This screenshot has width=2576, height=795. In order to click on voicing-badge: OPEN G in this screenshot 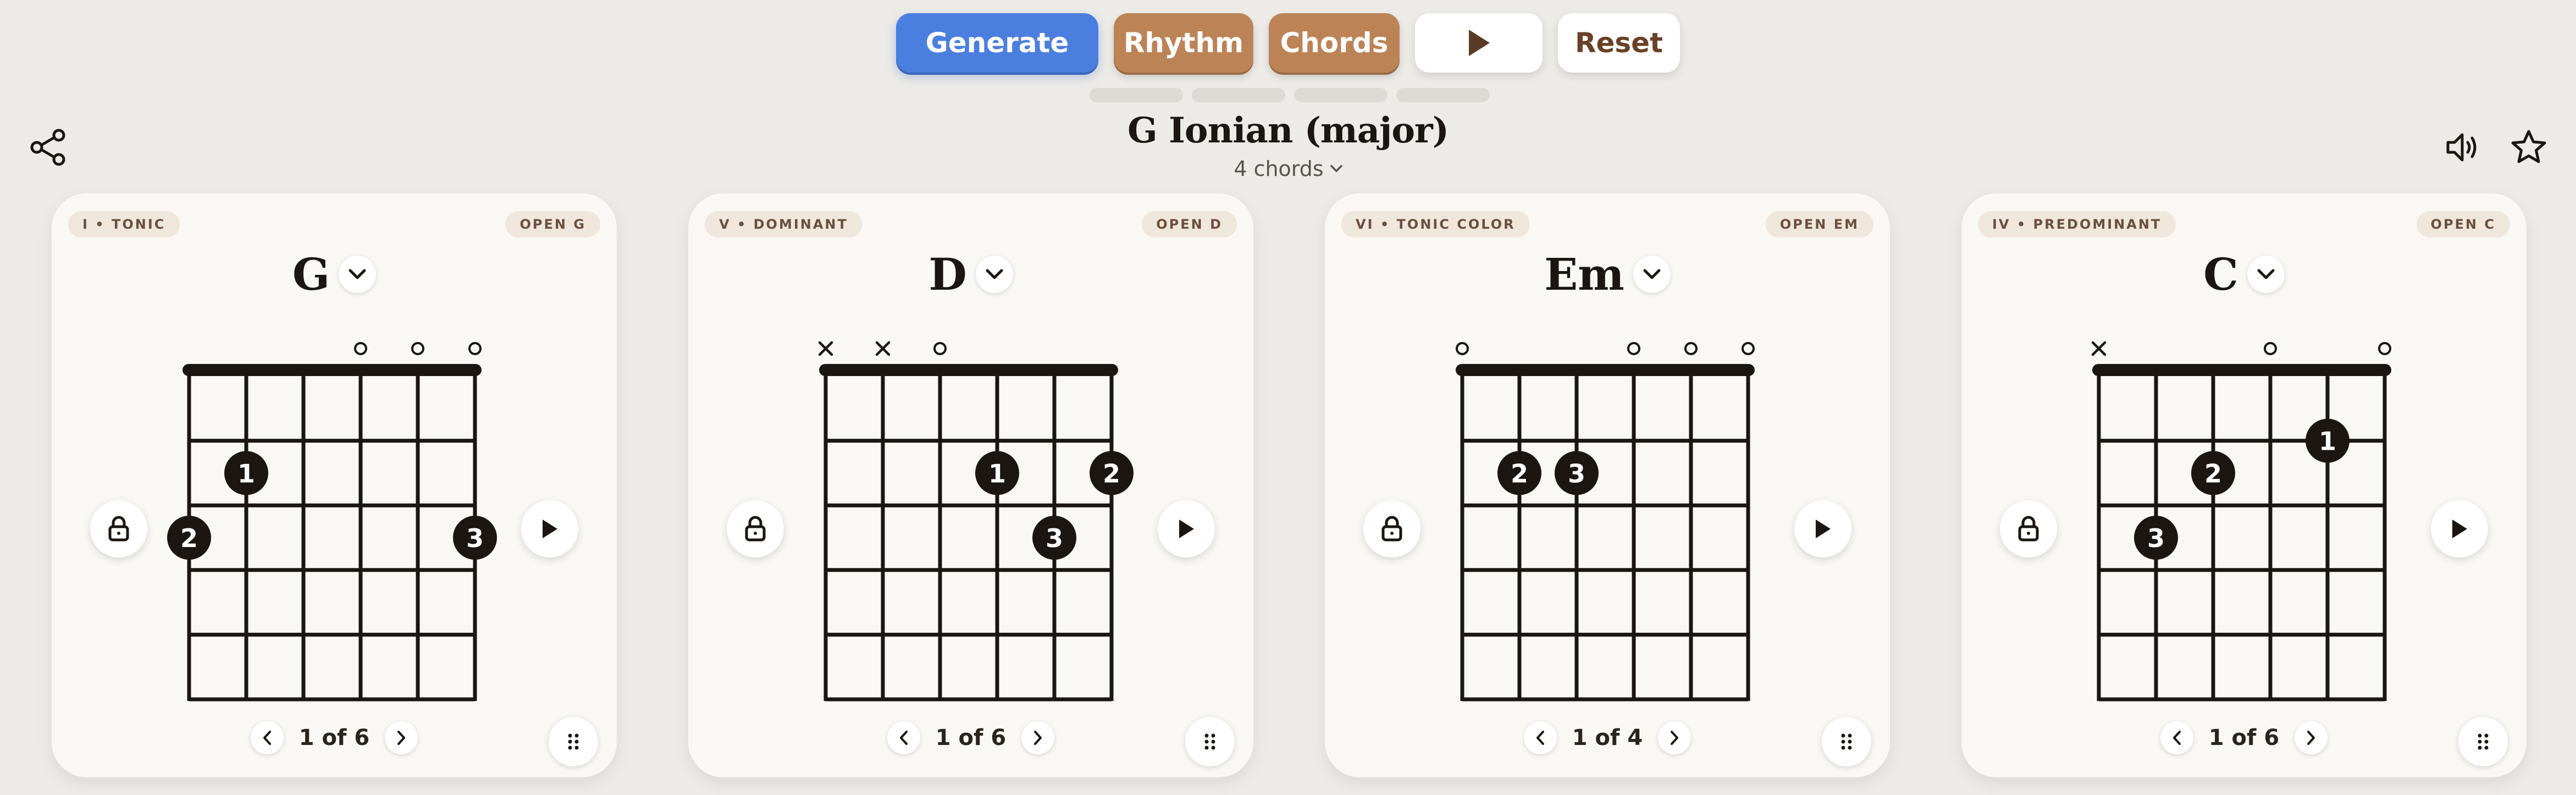, I will do `click(552, 224)`.